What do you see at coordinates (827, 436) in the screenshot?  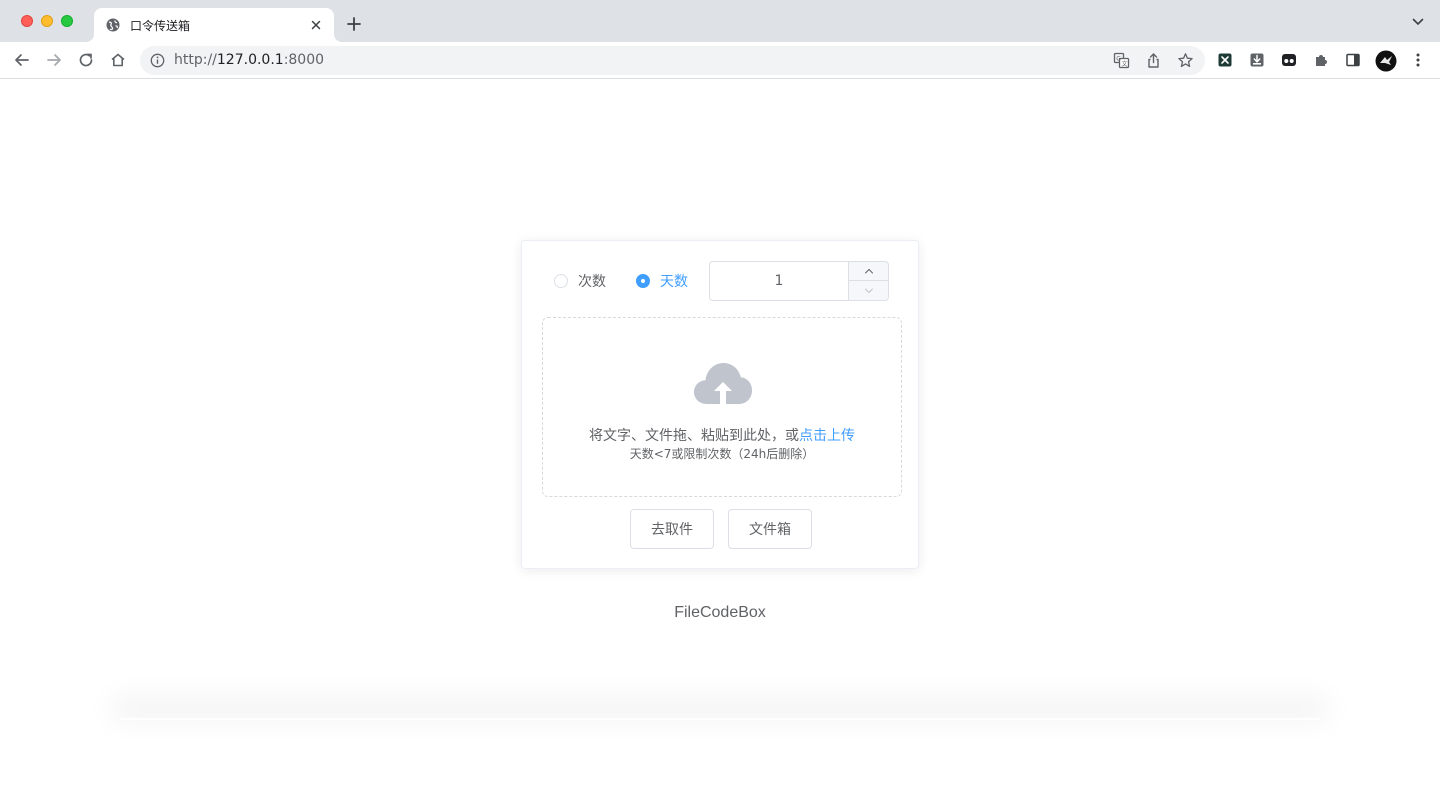 I see `click-upload-link: 点击上传` at bounding box center [827, 436].